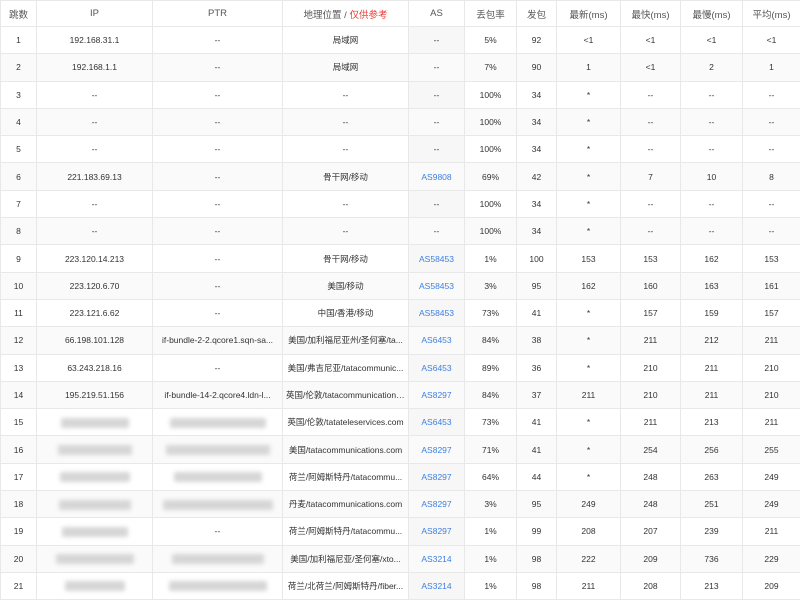 The image size is (800, 600). What do you see at coordinates (589, 531) in the screenshot?
I see `last-cell: 208` at bounding box center [589, 531].